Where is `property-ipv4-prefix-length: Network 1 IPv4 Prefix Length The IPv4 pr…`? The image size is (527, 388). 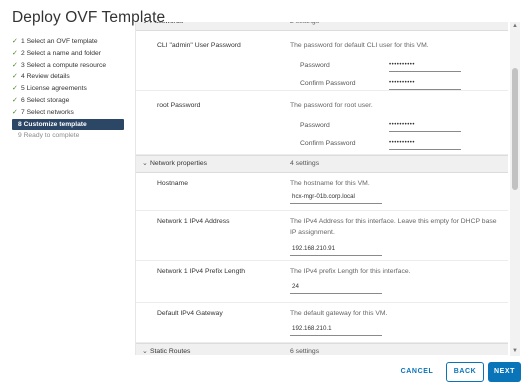
property-ipv4-prefix-length: Network 1 IPv4 Prefix Length The IPv4 pr… is located at coordinates (322, 281).